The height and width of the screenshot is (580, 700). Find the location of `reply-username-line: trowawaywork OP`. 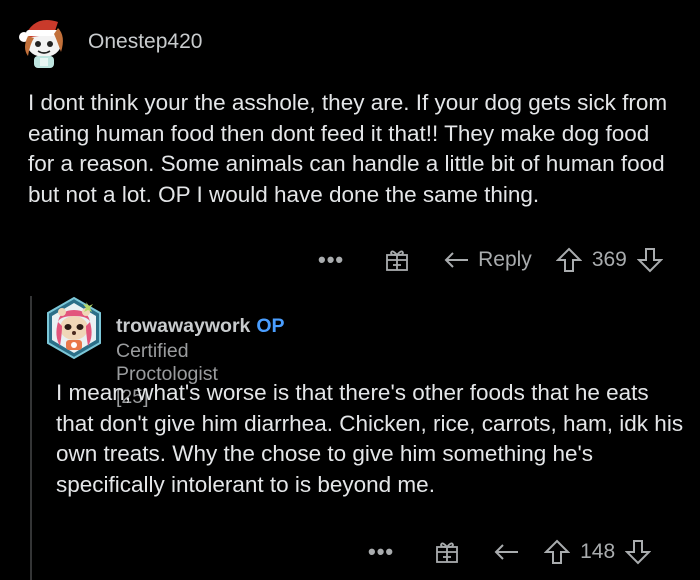

reply-username-line: trowawaywork OP is located at coordinates (200, 326).